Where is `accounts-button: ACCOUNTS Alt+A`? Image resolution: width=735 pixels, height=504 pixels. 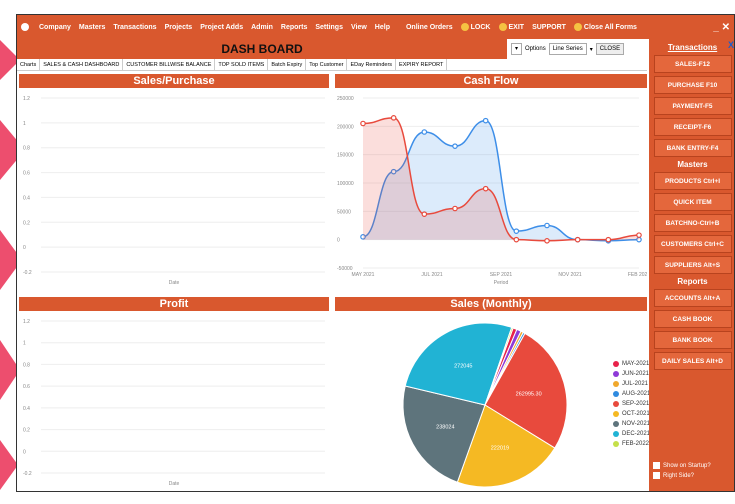 accounts-button: ACCOUNTS Alt+A is located at coordinates (692, 298).